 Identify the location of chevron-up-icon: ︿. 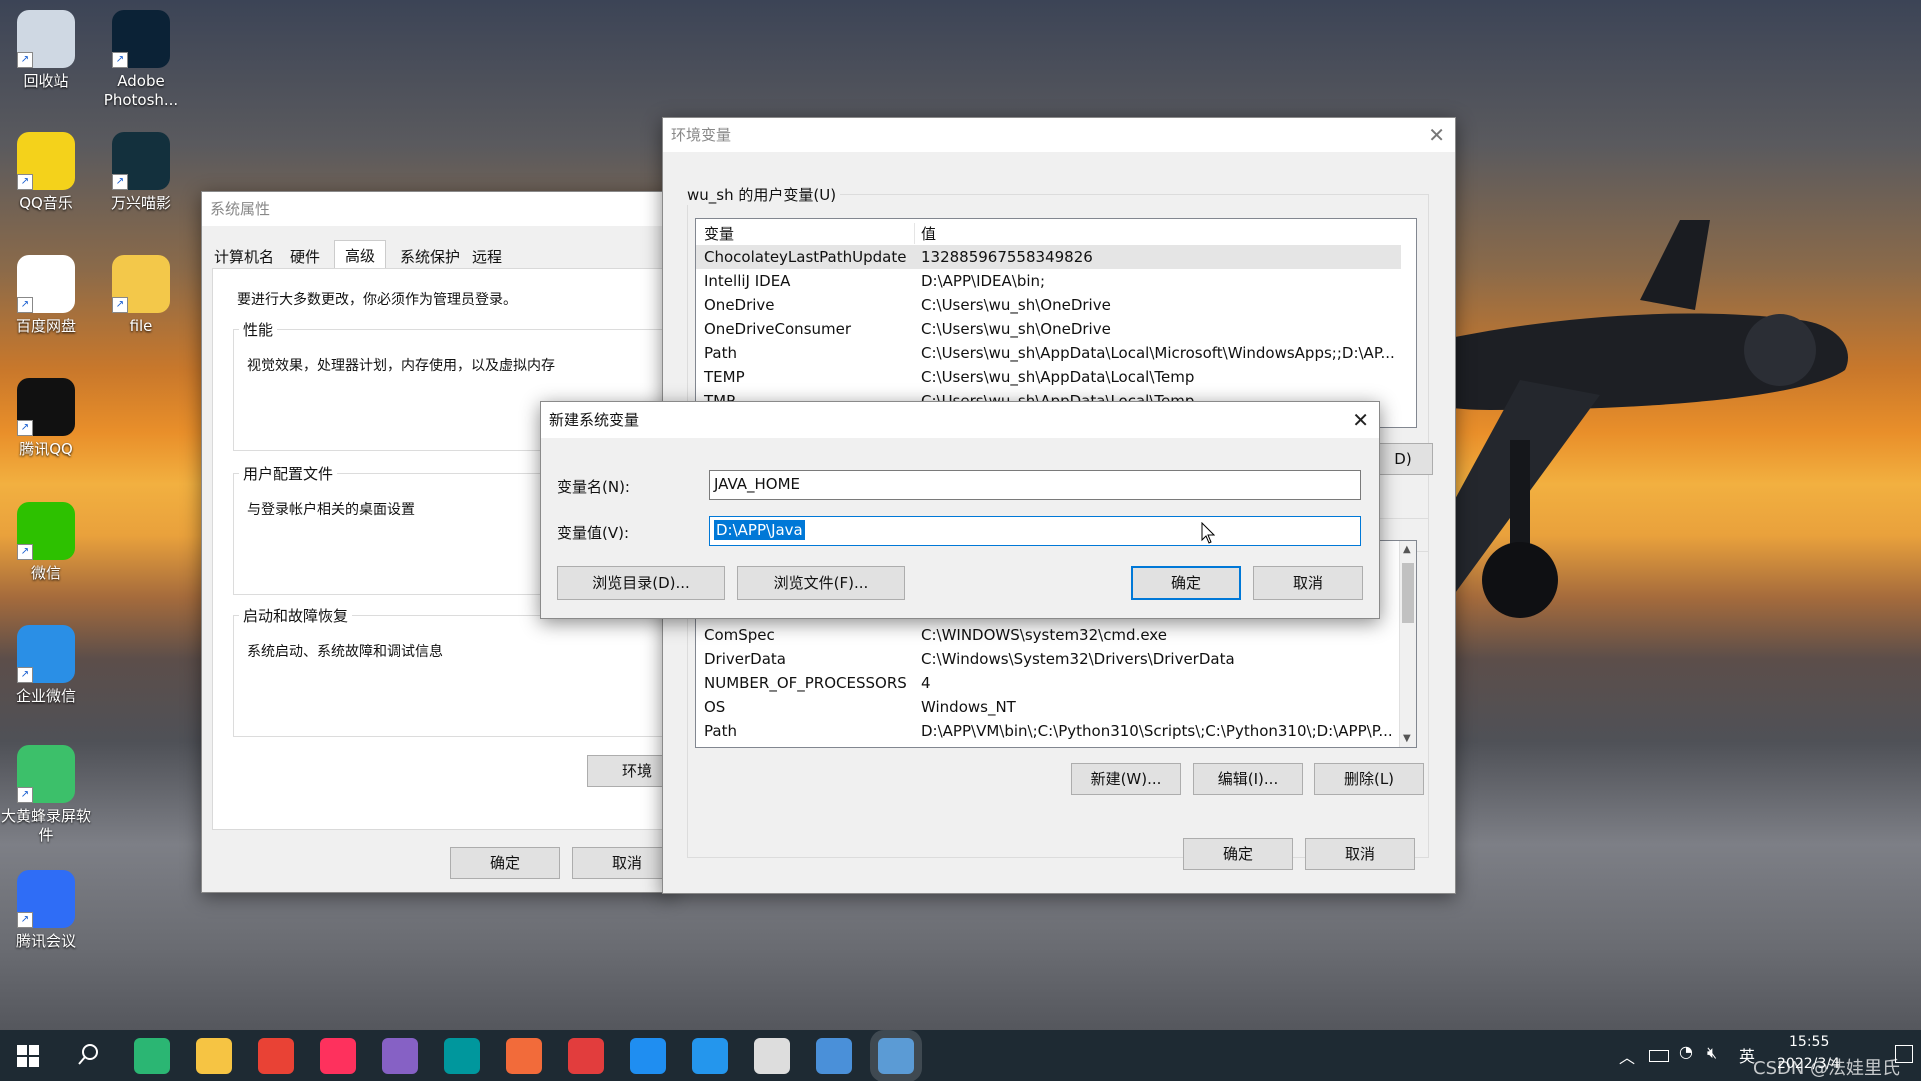
(1627, 1056).